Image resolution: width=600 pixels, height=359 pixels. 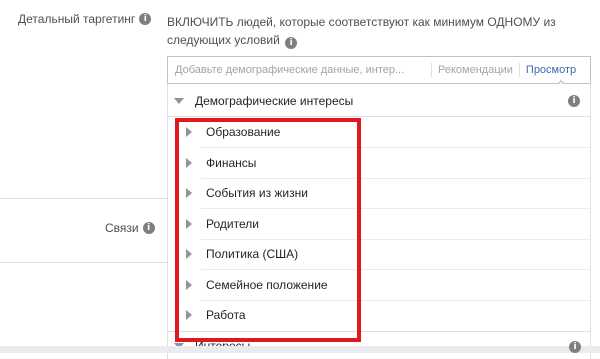 What do you see at coordinates (379, 101) in the screenshot?
I see `category-demographic-interests: Демографические интересы i` at bounding box center [379, 101].